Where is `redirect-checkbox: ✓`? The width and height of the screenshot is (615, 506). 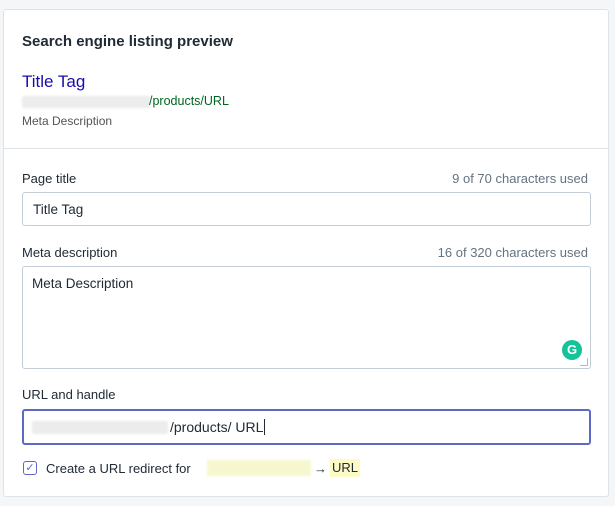 redirect-checkbox: ✓ is located at coordinates (30, 468).